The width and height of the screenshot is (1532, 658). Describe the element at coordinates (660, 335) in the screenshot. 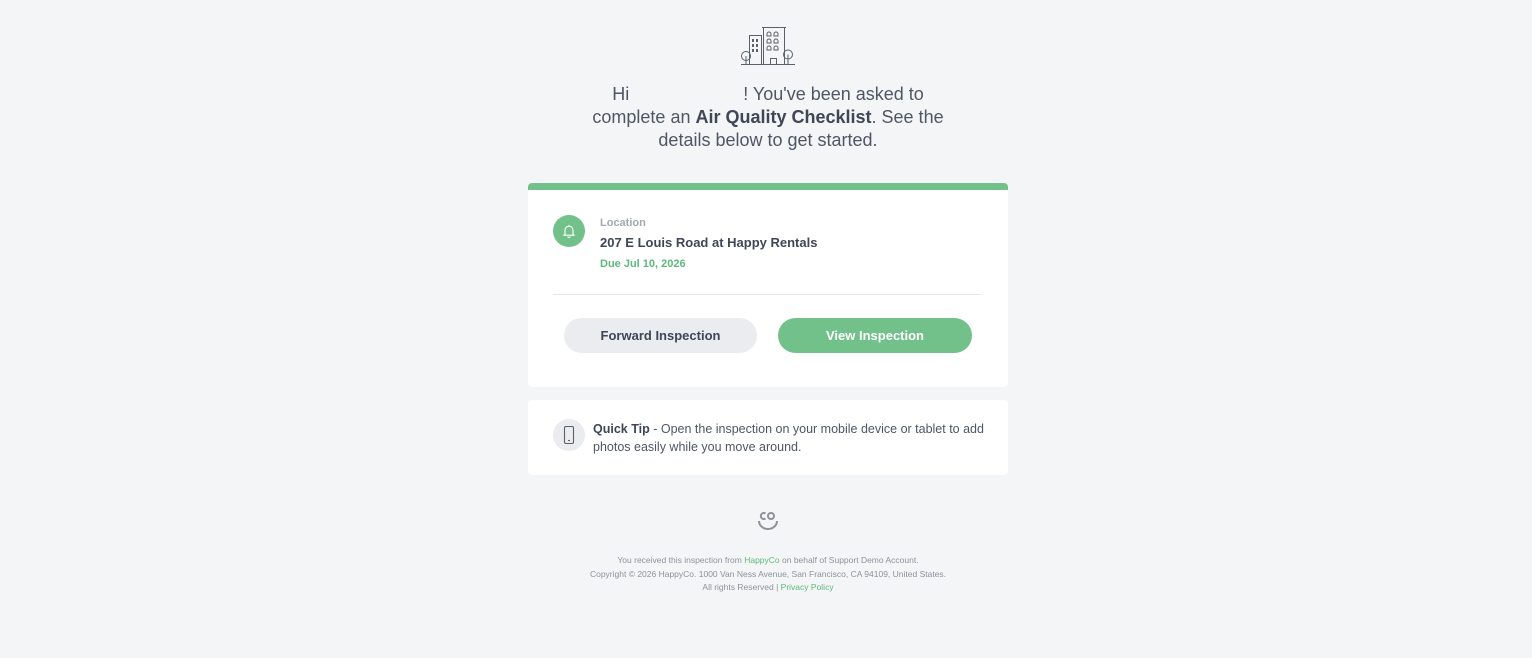

I see `forward-inspection-button: Forward Inspection` at that location.